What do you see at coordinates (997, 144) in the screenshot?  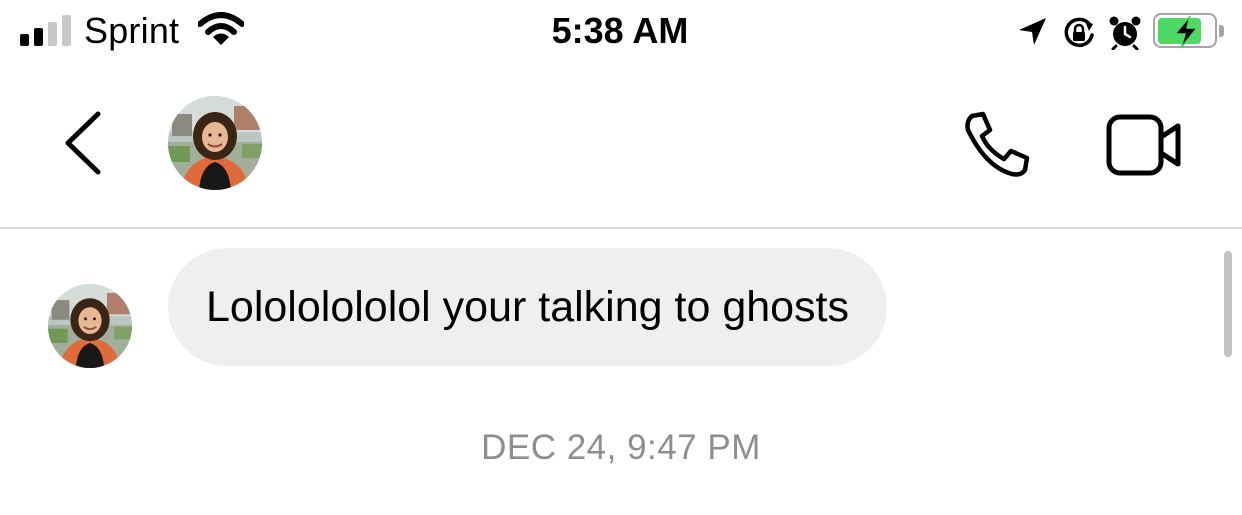 I see `phone-call-button` at bounding box center [997, 144].